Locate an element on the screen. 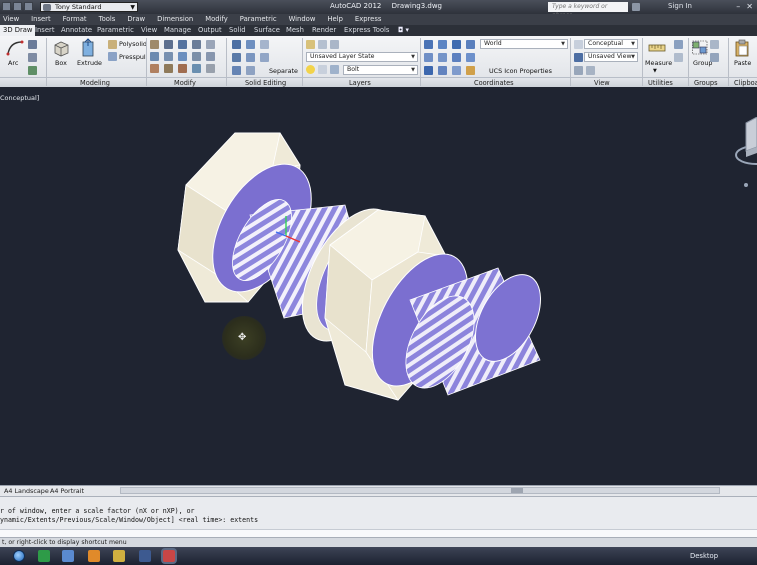 The height and width of the screenshot is (565, 757). layer-properties-icon is located at coordinates (310, 44).